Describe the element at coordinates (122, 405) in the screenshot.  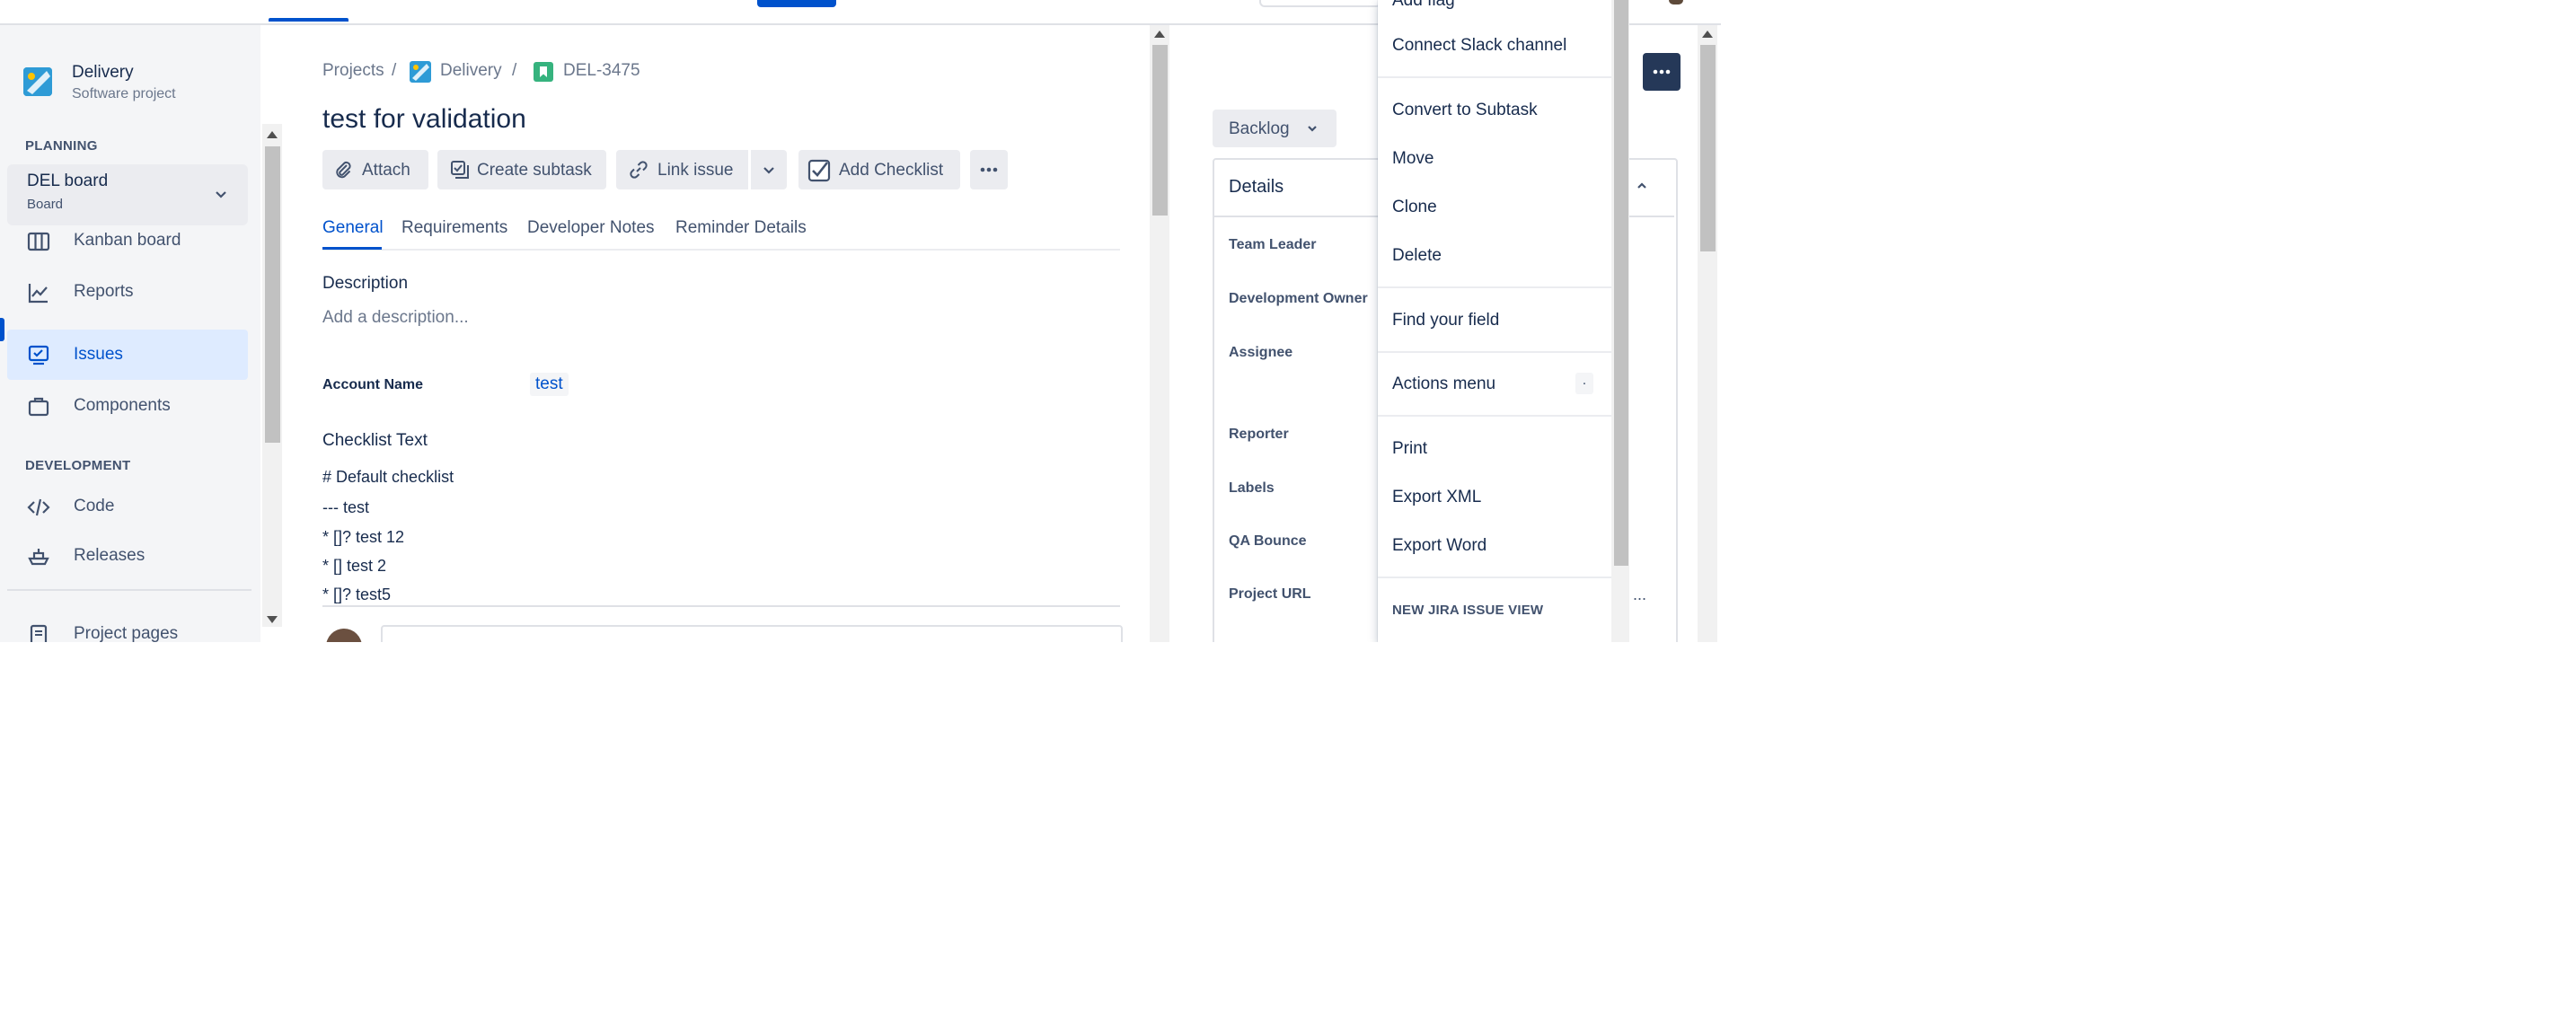
I see `sidebar-item-label: Components` at that location.